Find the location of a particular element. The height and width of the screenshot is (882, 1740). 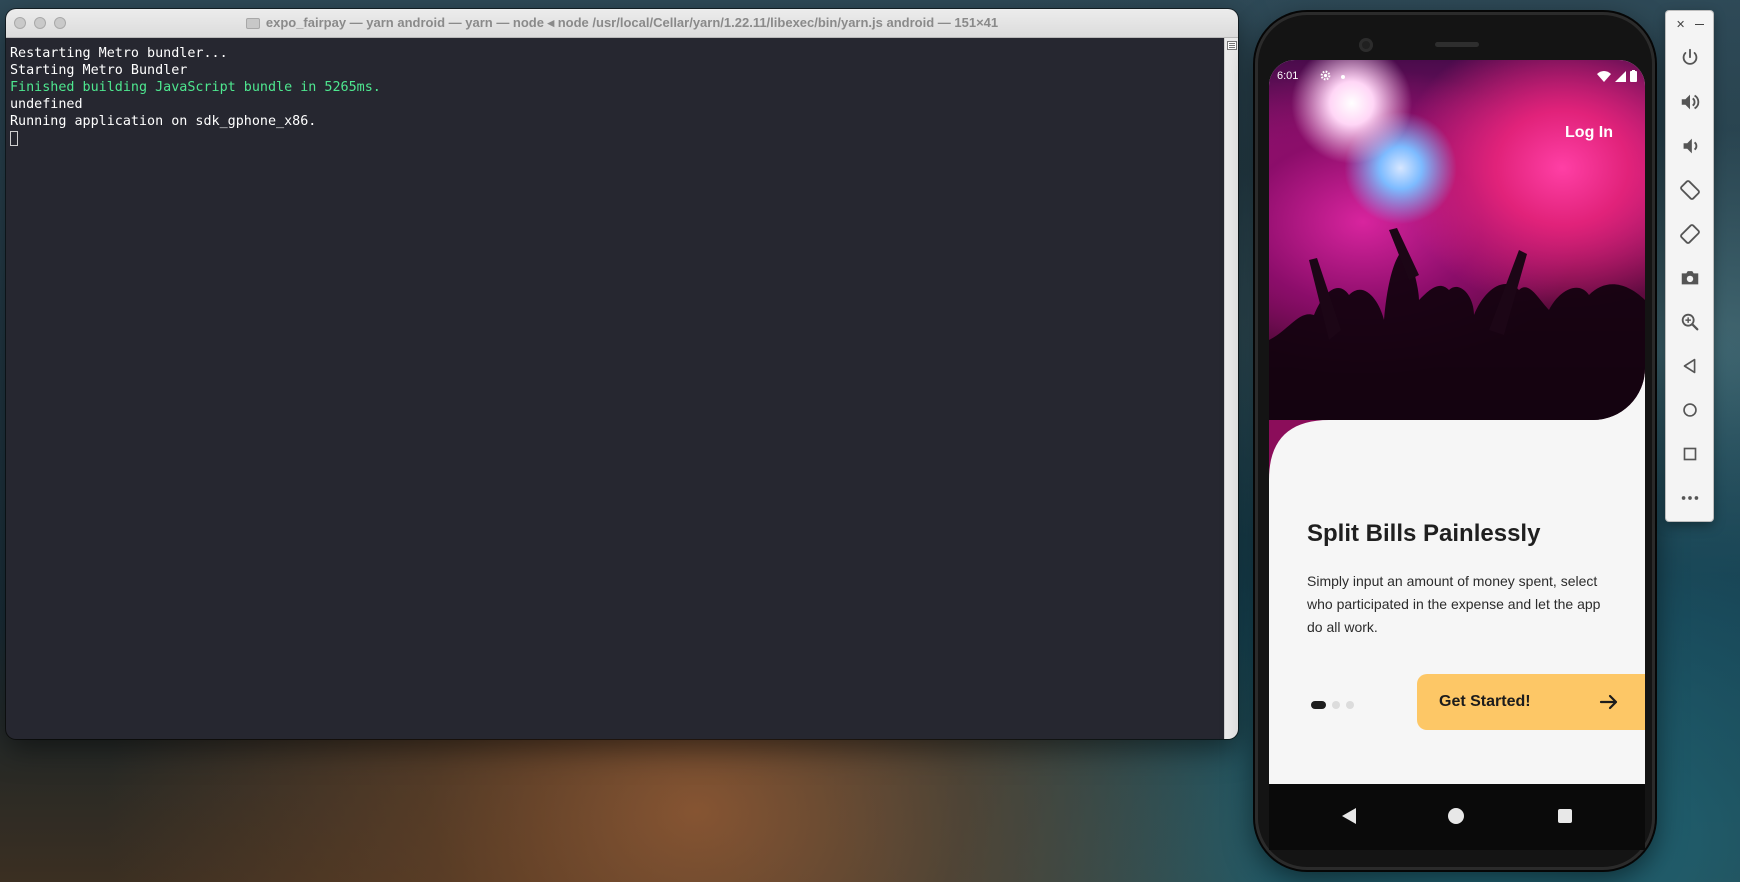

login-link: Log In is located at coordinates (1589, 133).